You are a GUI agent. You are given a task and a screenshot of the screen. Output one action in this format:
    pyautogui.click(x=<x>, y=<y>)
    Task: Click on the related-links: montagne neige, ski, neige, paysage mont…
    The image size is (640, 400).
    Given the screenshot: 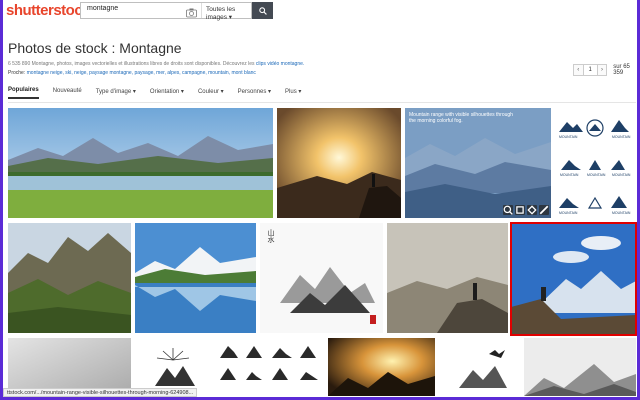 What is the action you would take?
    pyautogui.click(x=141, y=73)
    